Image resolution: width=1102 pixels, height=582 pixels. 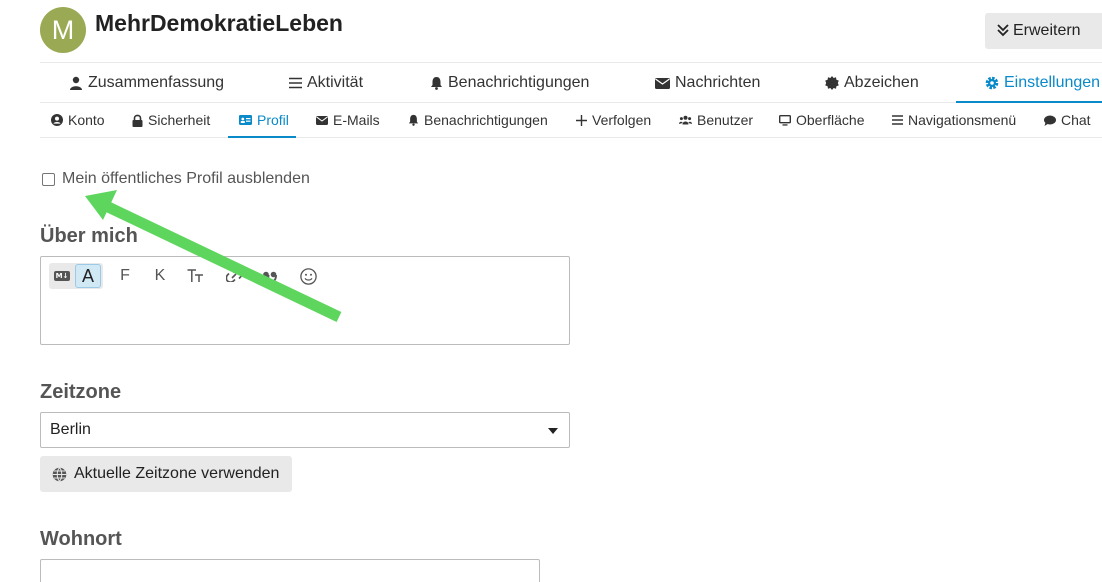 I want to click on markdown-icon: M↓, so click(x=62, y=276).